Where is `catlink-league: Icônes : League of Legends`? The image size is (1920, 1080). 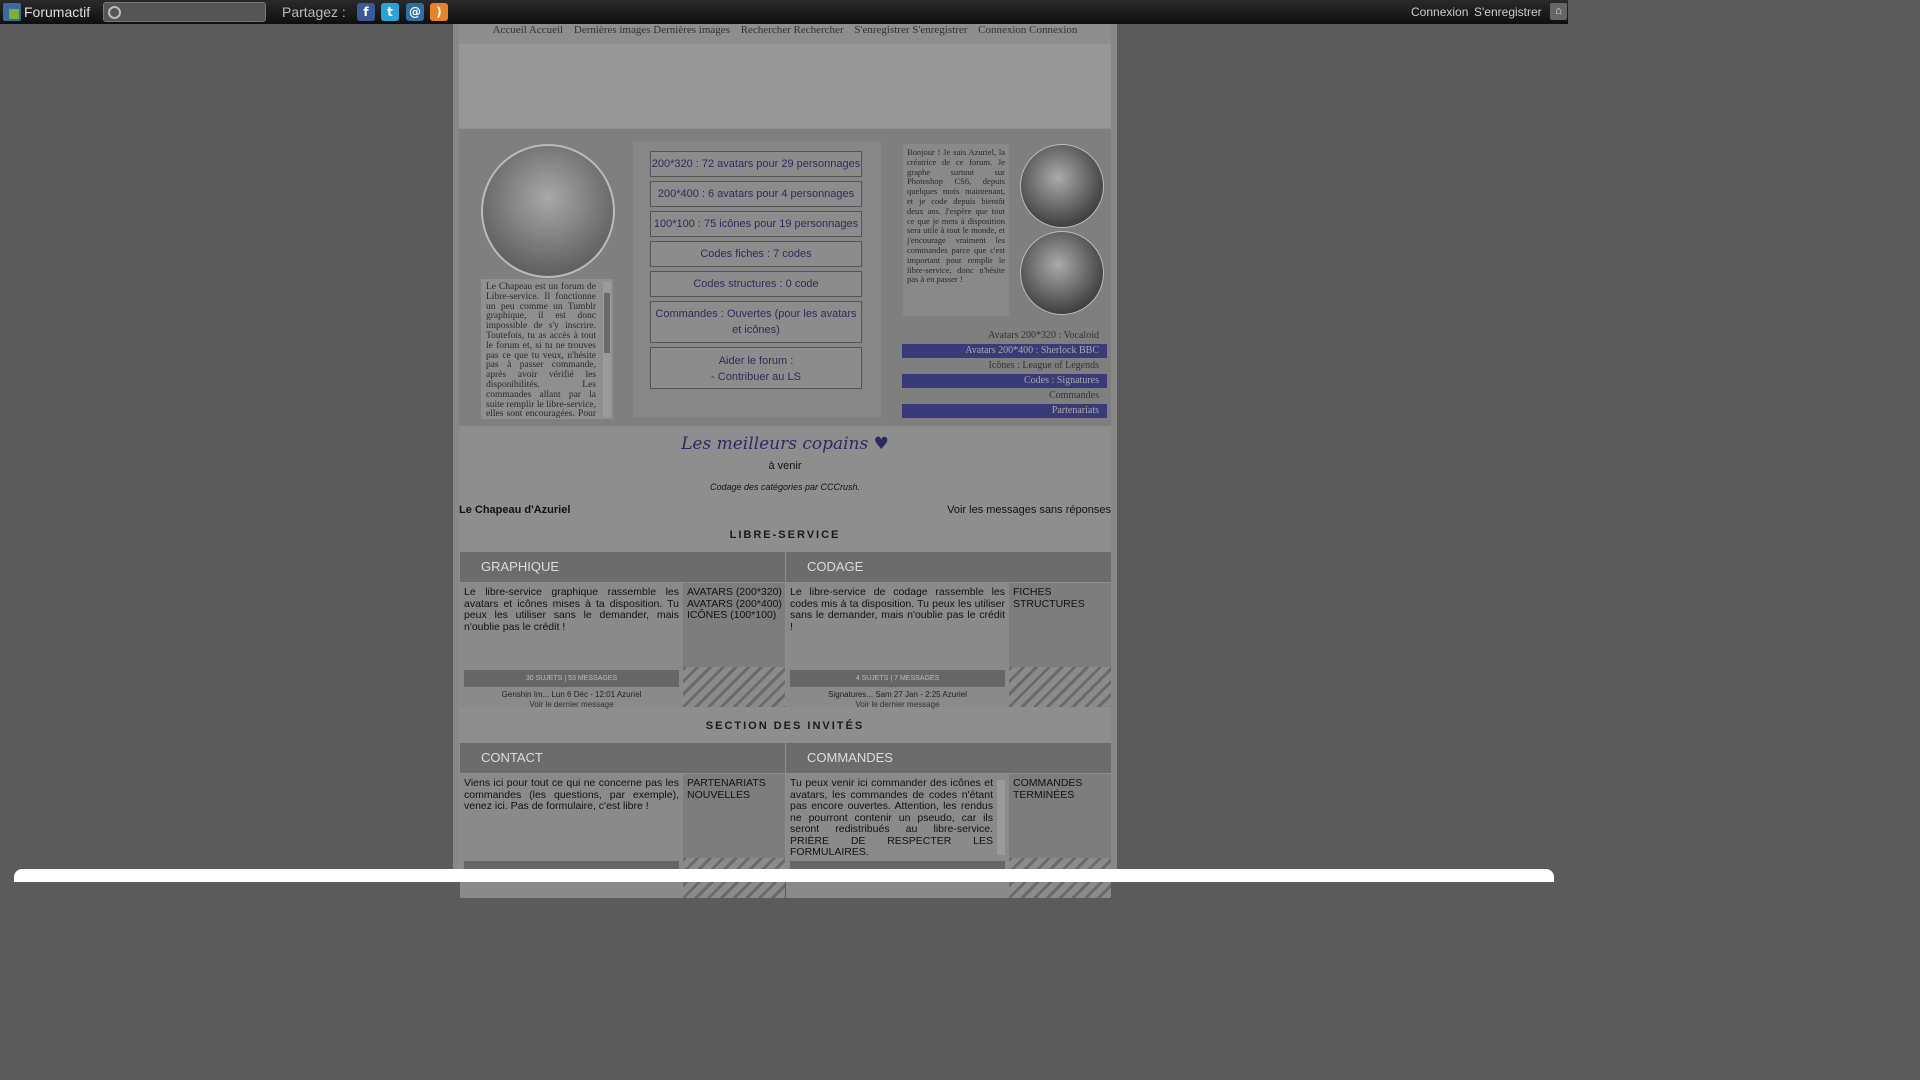 catlink-league: Icônes : League of Legends is located at coordinates (1004, 366).